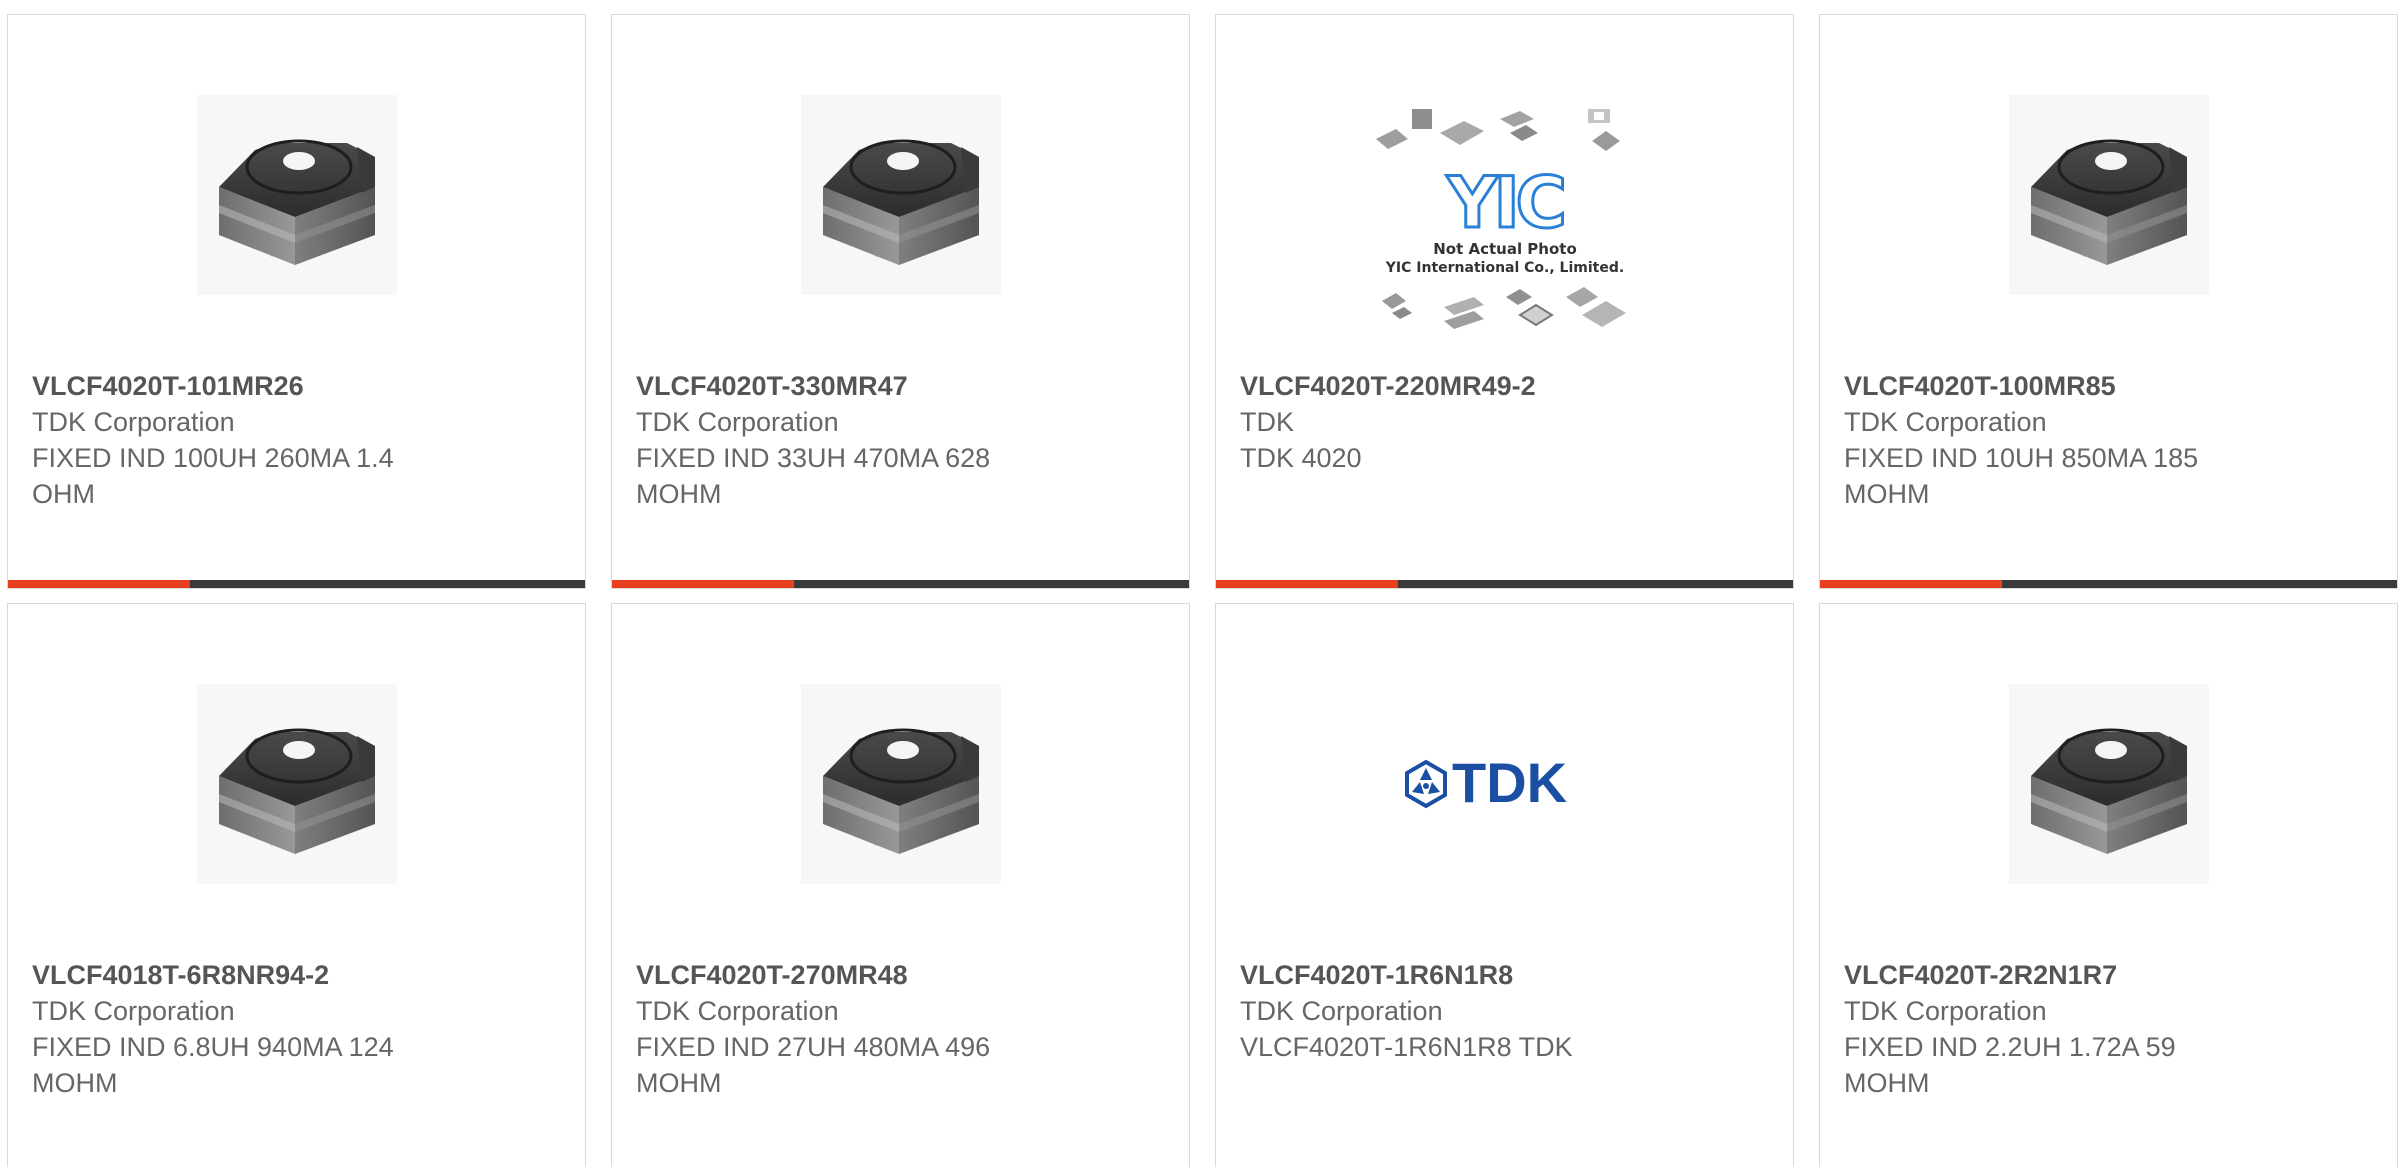 The image size is (2400, 1167). Describe the element at coordinates (846, 975) in the screenshot. I see `part-number: VLCF4020T-270MR48` at that location.